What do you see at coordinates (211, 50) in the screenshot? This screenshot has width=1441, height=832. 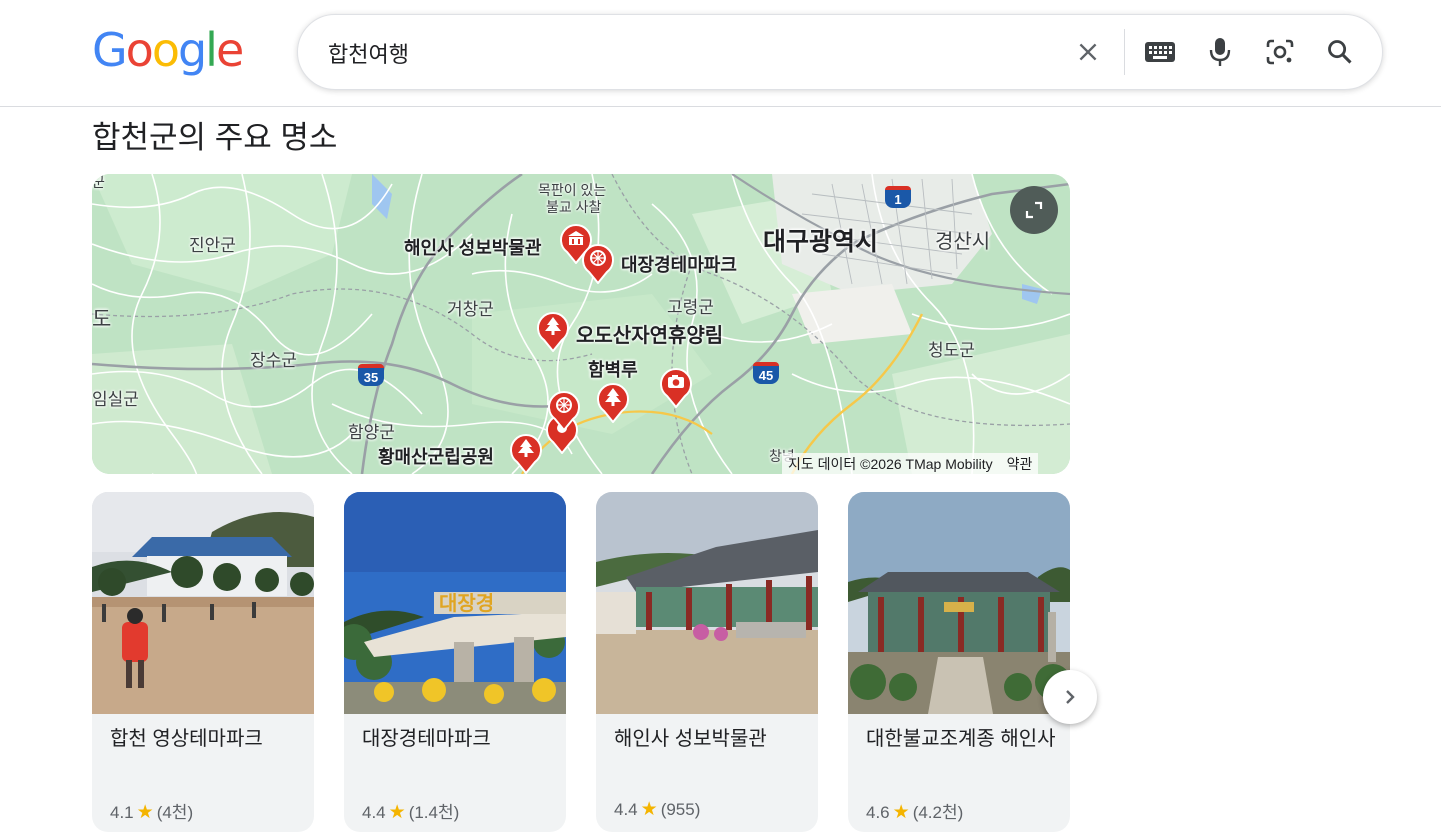 I see `logo-letter-5: l` at bounding box center [211, 50].